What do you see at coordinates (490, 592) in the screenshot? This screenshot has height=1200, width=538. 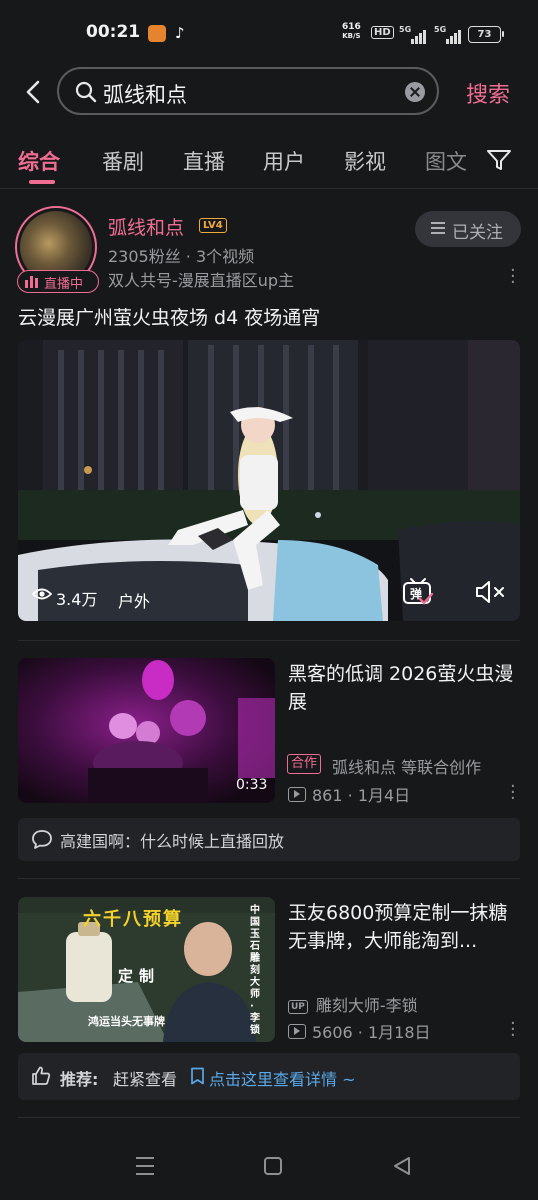 I see `mute-icon` at bounding box center [490, 592].